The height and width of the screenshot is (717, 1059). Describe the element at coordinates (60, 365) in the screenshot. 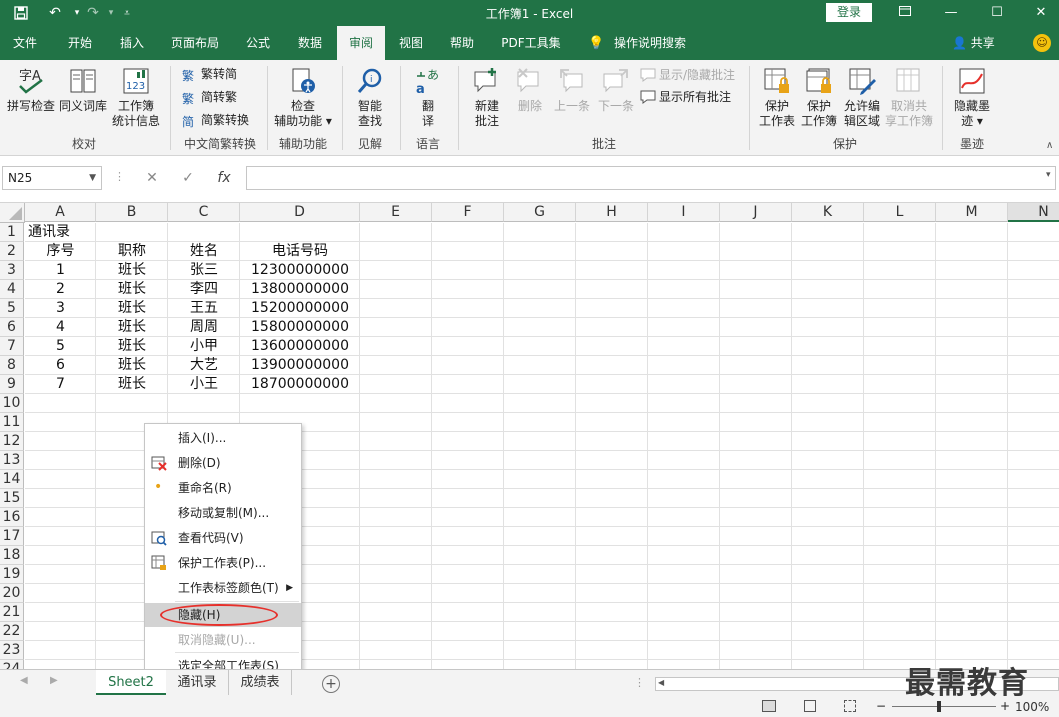

I see `data-cell: 6` at that location.